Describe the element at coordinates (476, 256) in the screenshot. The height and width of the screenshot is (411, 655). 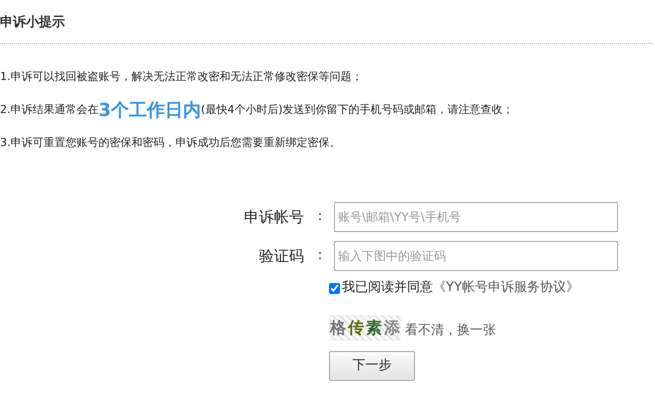
I see `input-field: 输入下图中的验证码` at that location.